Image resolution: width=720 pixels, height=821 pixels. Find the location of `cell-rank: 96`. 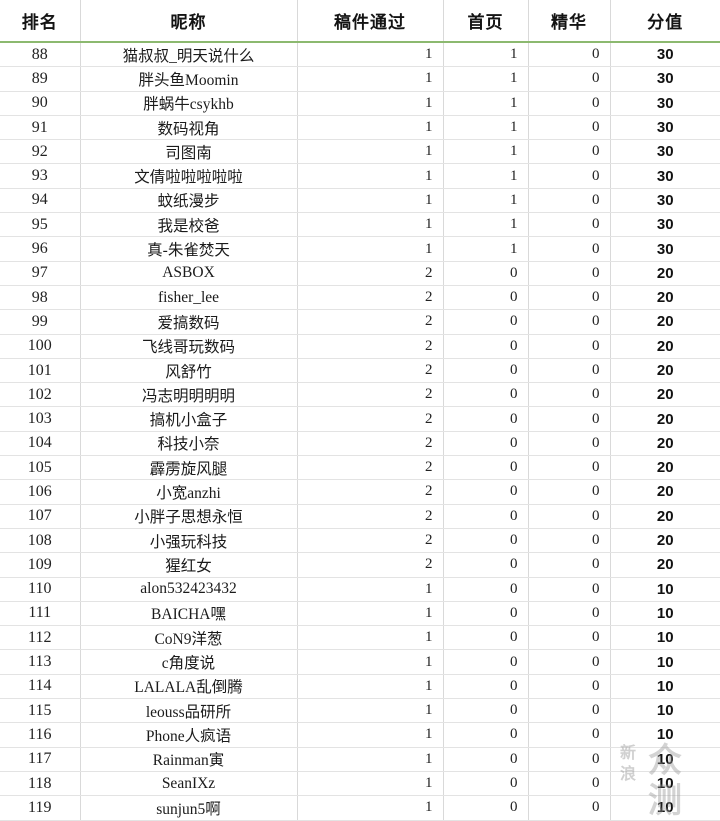

cell-rank: 96 is located at coordinates (40, 249).